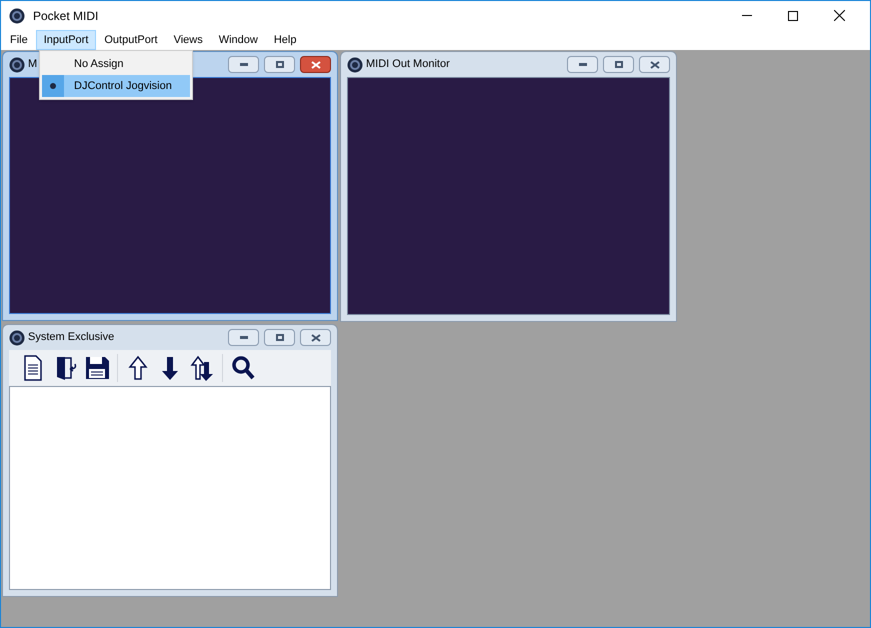 This screenshot has width=871, height=628. What do you see at coordinates (238, 40) in the screenshot?
I see `menu-item: Window` at bounding box center [238, 40].